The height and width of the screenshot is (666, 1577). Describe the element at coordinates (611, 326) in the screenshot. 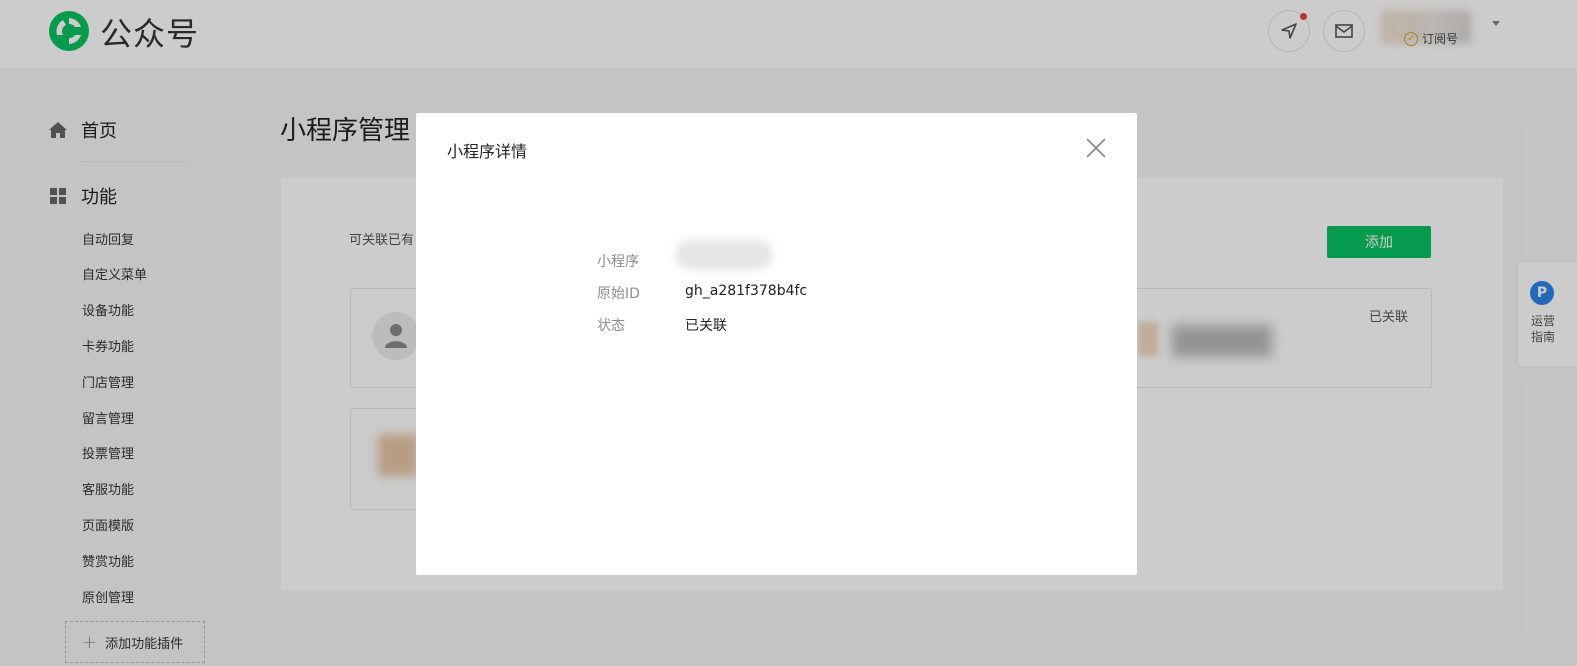

I see `field-label-status: 状态` at that location.